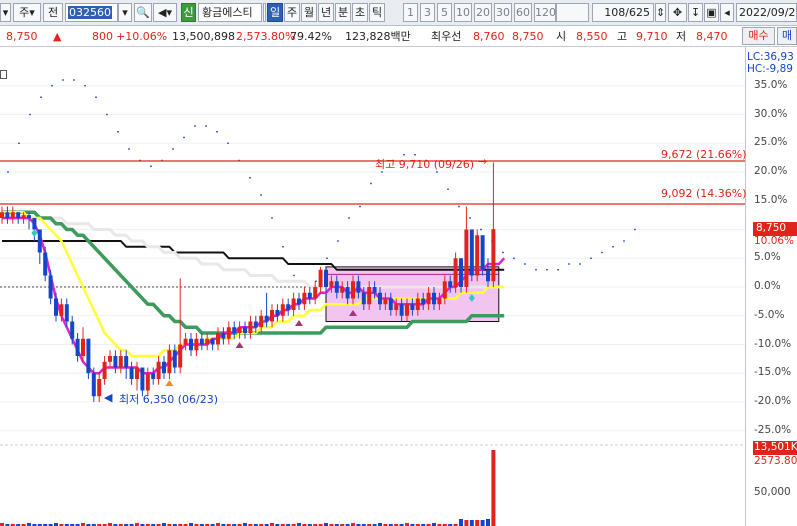 Image resolution: width=797 pixels, height=526 pixels. What do you see at coordinates (292, 12) in the screenshot?
I see `tab-1: 주` at bounding box center [292, 12].